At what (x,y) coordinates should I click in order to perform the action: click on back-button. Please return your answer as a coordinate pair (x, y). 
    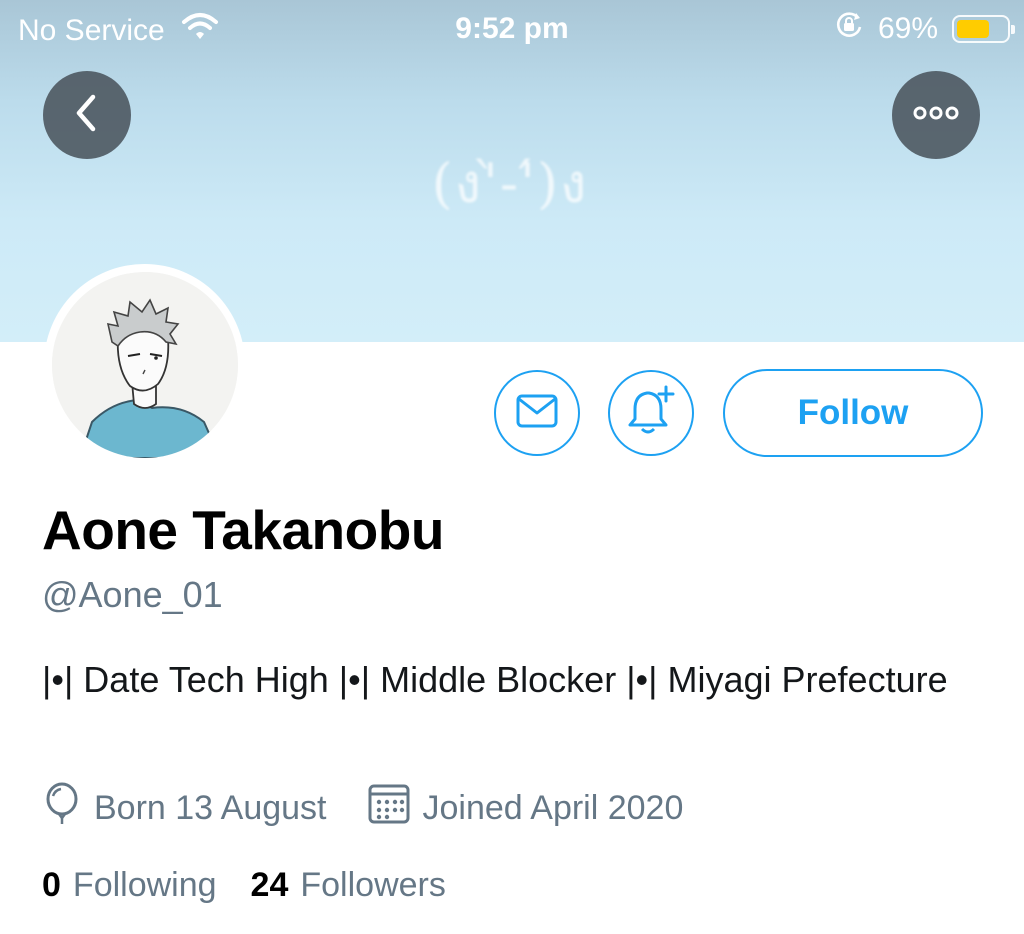
    Looking at the image, I should click on (87, 115).